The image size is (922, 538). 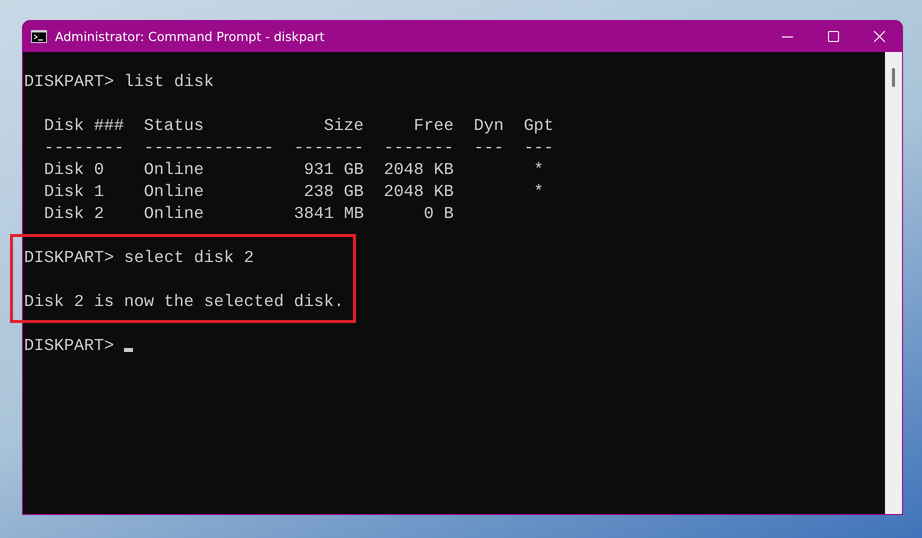 I want to click on table-cell-text: 931 GB, so click(x=333, y=171).